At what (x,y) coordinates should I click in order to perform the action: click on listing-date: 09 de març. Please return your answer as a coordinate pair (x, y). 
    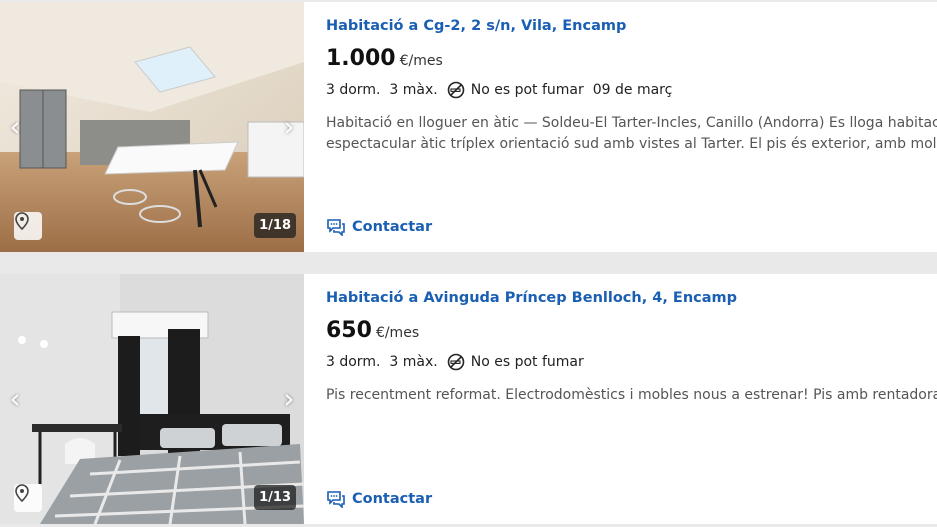
    Looking at the image, I should click on (632, 90).